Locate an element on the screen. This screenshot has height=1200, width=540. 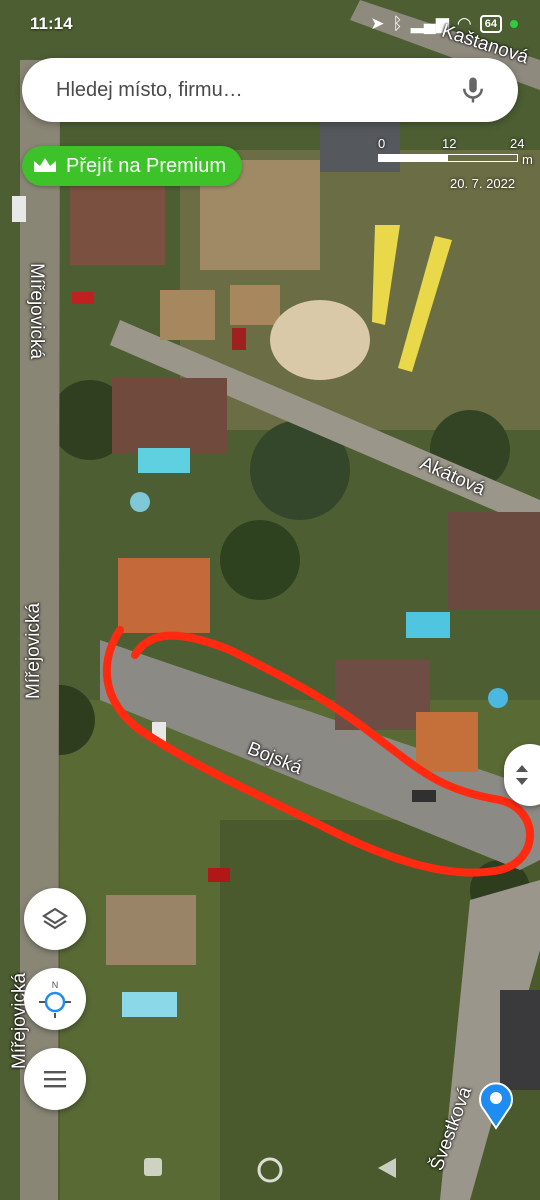
scale-tick-24: 24 is located at coordinates (517, 143).